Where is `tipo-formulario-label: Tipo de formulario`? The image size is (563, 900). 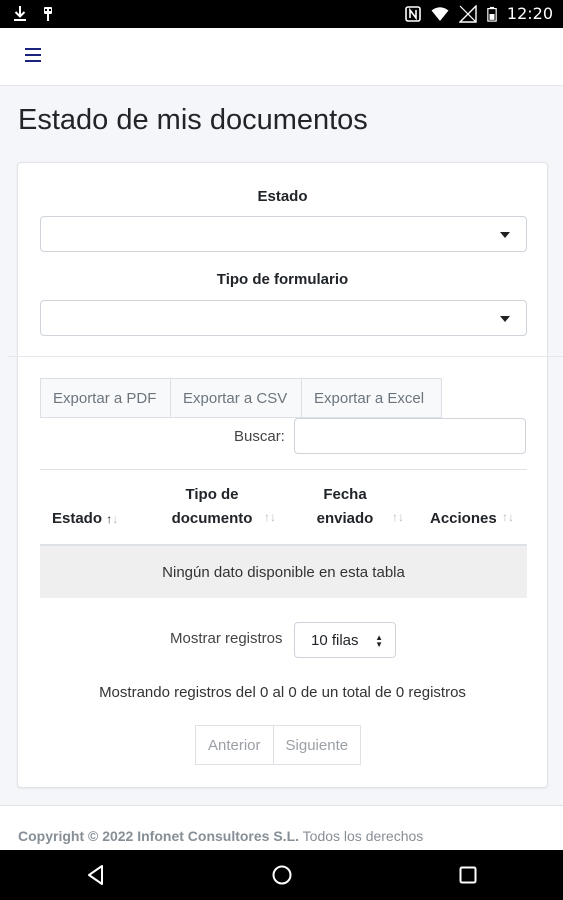
tipo-formulario-label: Tipo de formulario is located at coordinates (282, 279).